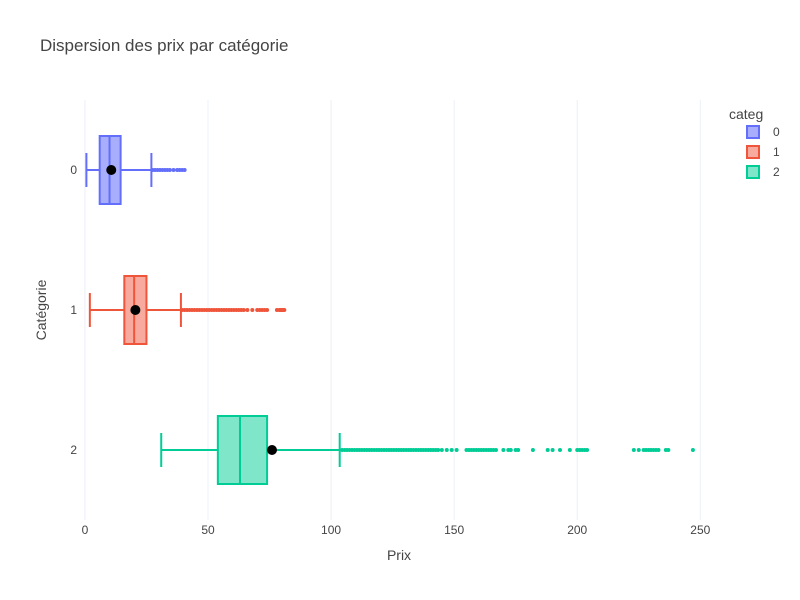 The height and width of the screenshot is (600, 800). Describe the element at coordinates (776, 132) in the screenshot. I see `legend-label: 0` at that location.